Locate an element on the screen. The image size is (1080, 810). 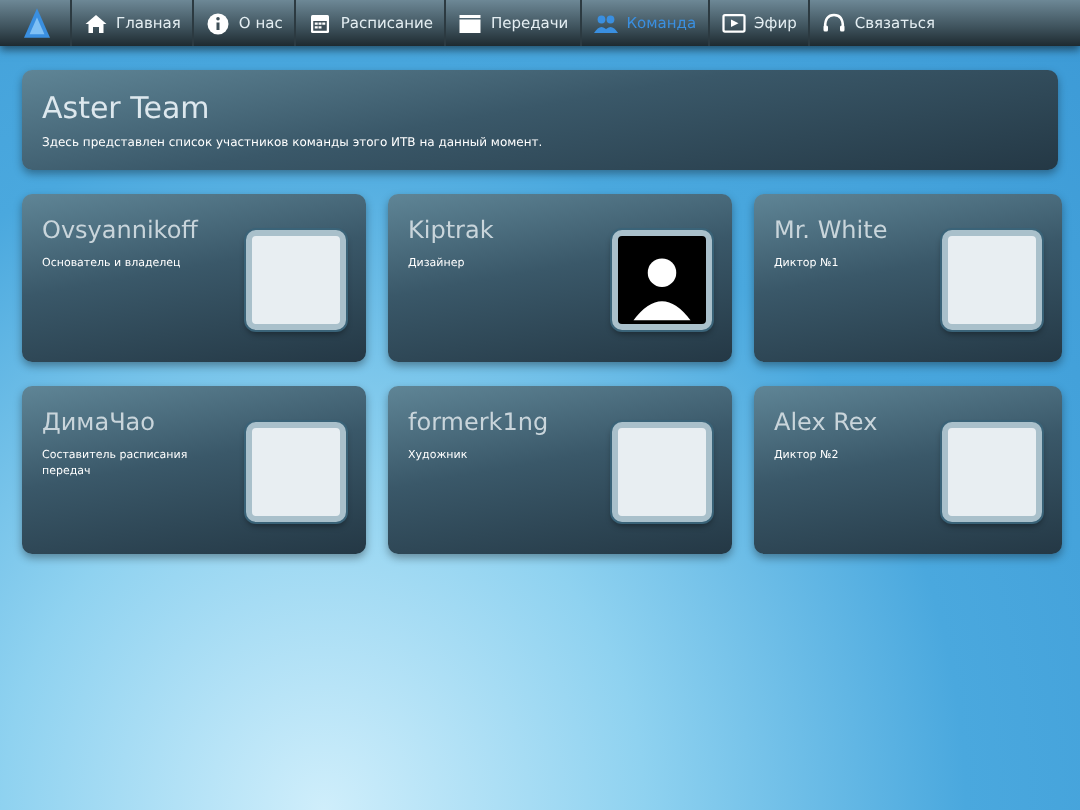
home-icon is located at coordinates (96, 23).